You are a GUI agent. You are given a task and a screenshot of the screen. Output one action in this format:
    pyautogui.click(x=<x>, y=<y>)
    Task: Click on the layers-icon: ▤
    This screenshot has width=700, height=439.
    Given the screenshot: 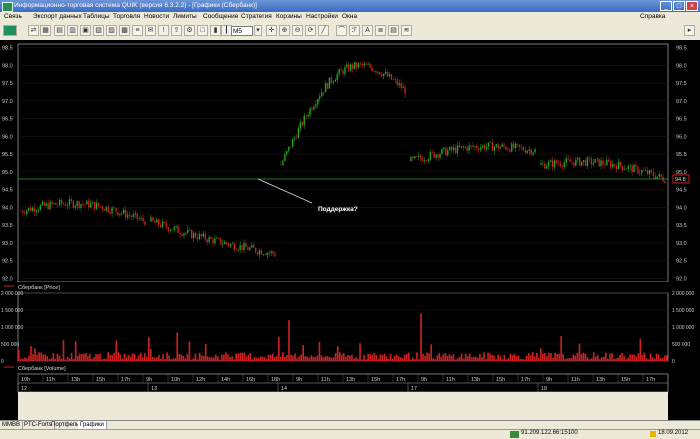 What is the action you would take?
    pyautogui.click(x=393, y=30)
    